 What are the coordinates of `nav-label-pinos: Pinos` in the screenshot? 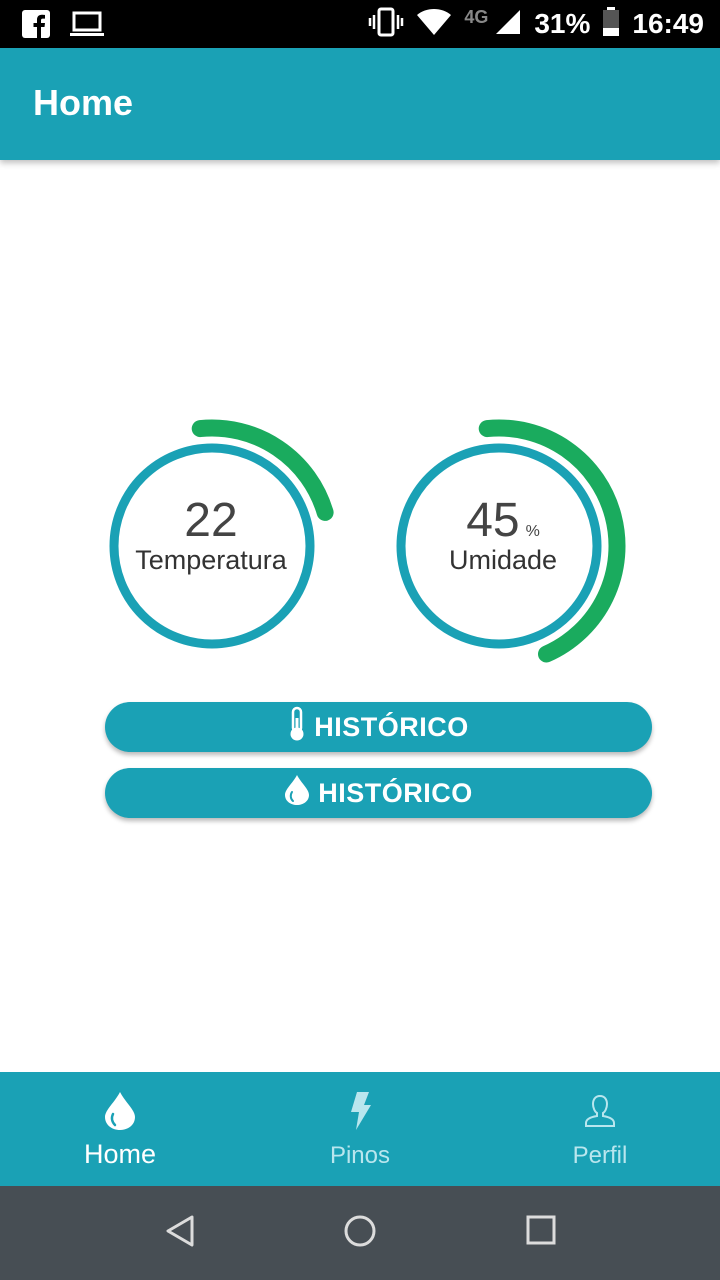 It's located at (360, 1155).